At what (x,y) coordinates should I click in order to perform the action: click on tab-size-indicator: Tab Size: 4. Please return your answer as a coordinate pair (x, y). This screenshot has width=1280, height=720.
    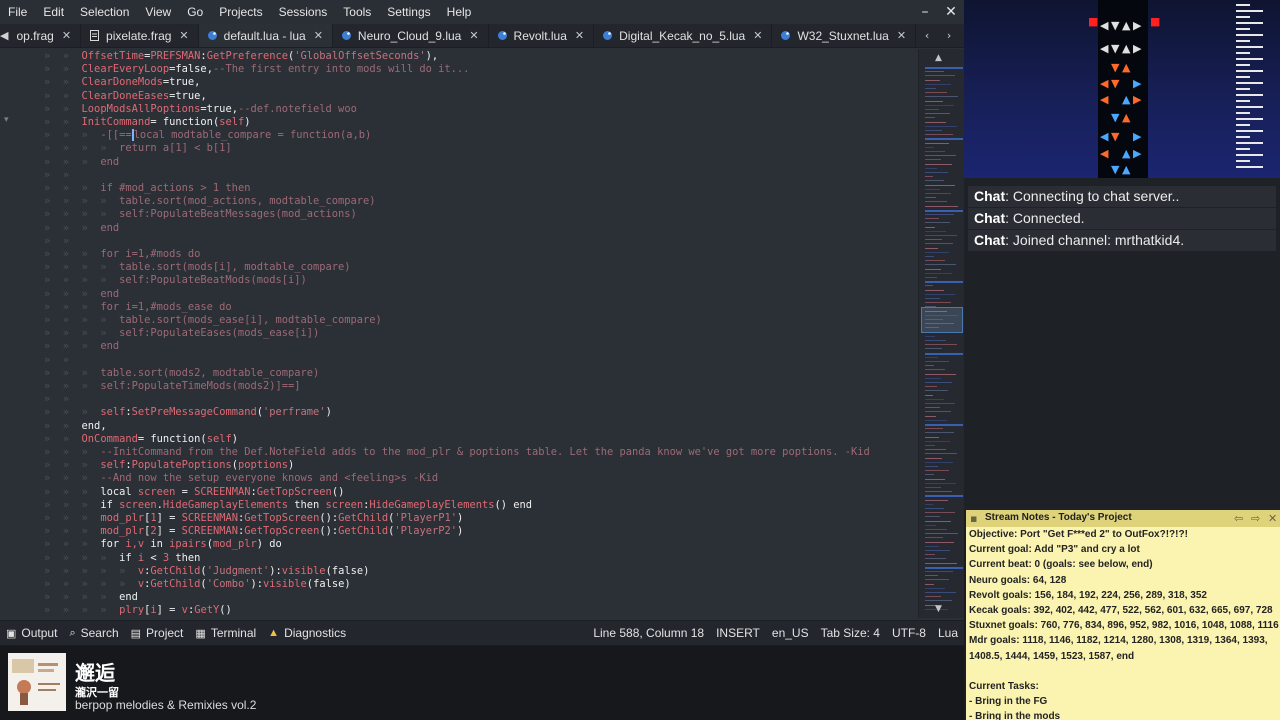
    Looking at the image, I should click on (850, 633).